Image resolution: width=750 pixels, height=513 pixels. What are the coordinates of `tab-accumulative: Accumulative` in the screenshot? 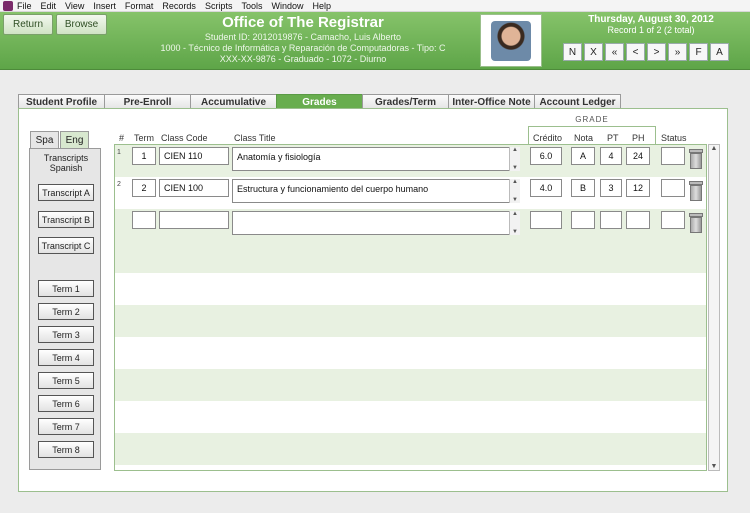 It's located at (233, 101).